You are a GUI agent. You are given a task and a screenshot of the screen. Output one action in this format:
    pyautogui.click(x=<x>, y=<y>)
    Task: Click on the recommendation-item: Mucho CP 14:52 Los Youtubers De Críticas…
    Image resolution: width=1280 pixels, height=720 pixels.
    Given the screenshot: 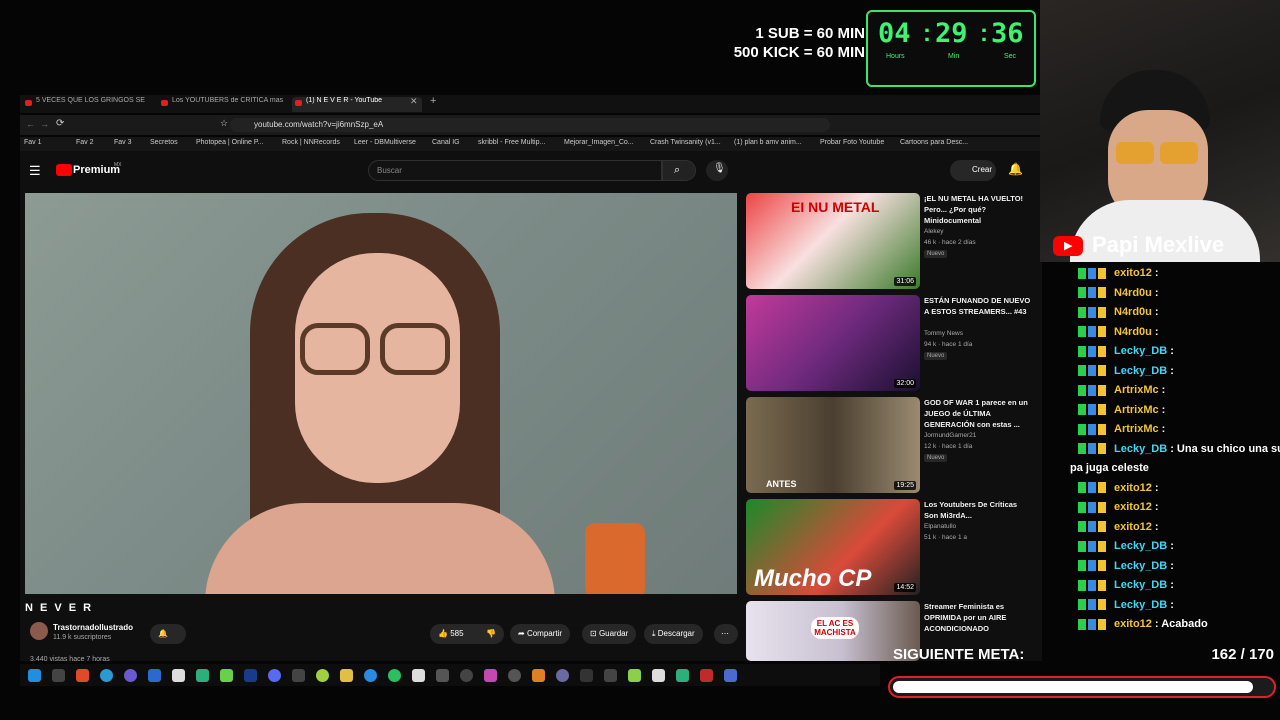 What is the action you would take?
    pyautogui.click(x=891, y=547)
    